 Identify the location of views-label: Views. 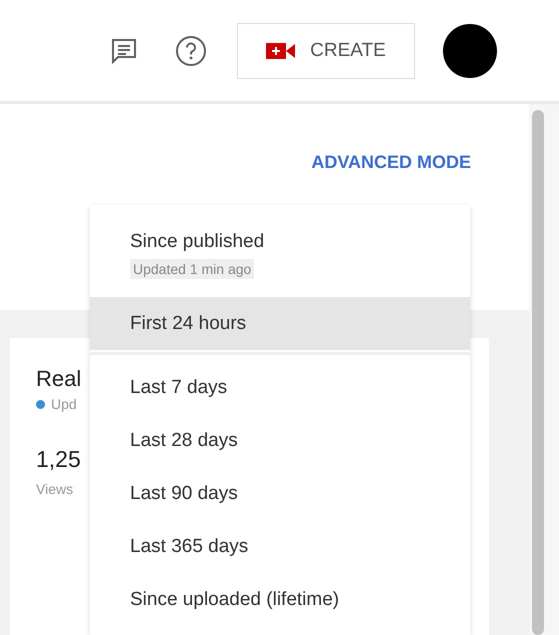
(55, 489).